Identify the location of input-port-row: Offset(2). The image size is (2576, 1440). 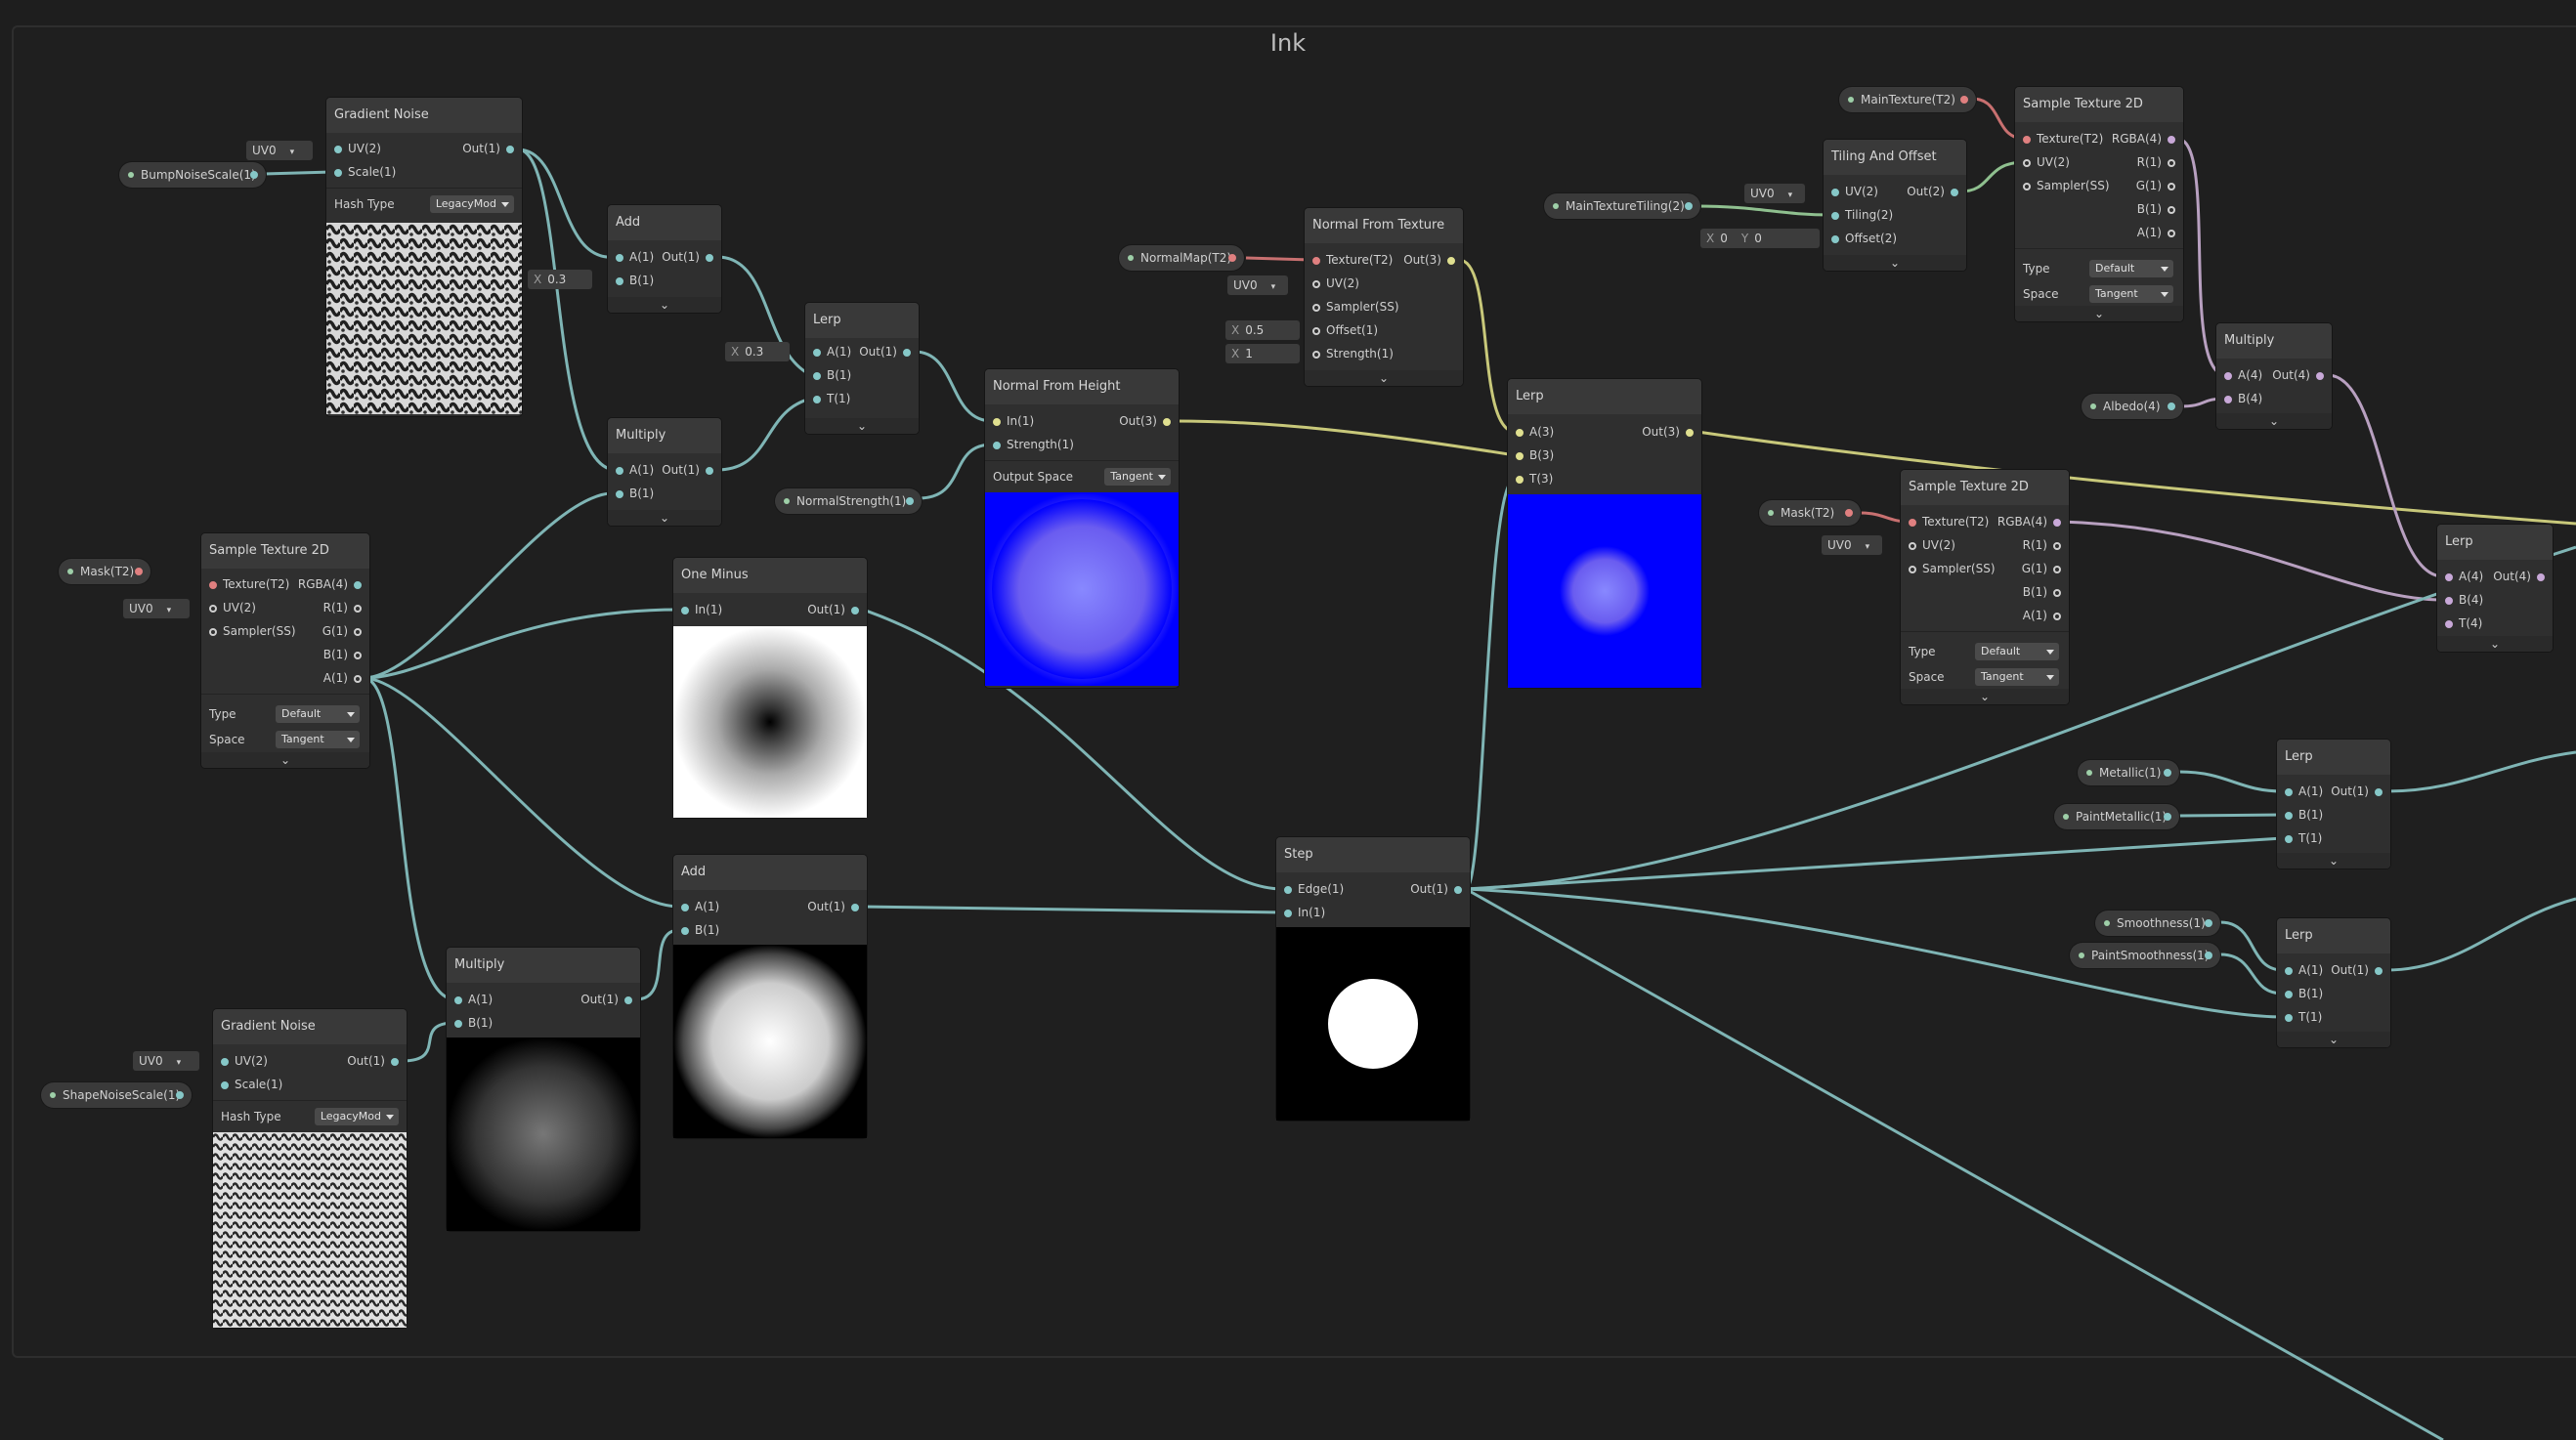
(1864, 238).